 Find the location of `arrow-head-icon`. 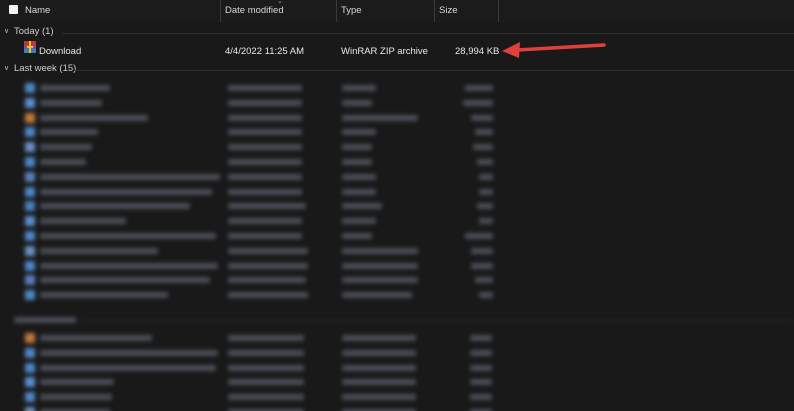

arrow-head-icon is located at coordinates (511, 50).